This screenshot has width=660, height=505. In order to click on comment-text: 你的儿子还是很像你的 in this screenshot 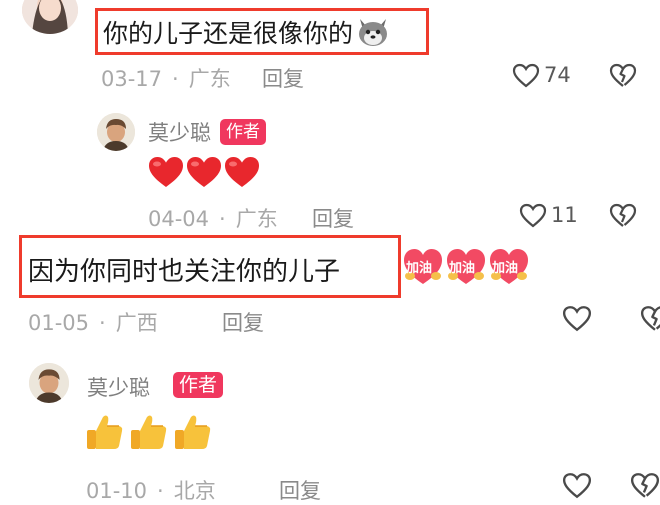, I will do `click(228, 33)`.